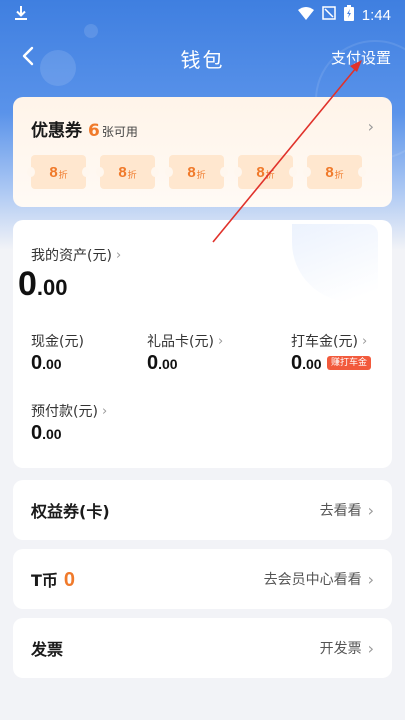 This screenshot has height=720, width=405. Describe the element at coordinates (94, 131) in the screenshot. I see `coupon-count: 6` at that location.